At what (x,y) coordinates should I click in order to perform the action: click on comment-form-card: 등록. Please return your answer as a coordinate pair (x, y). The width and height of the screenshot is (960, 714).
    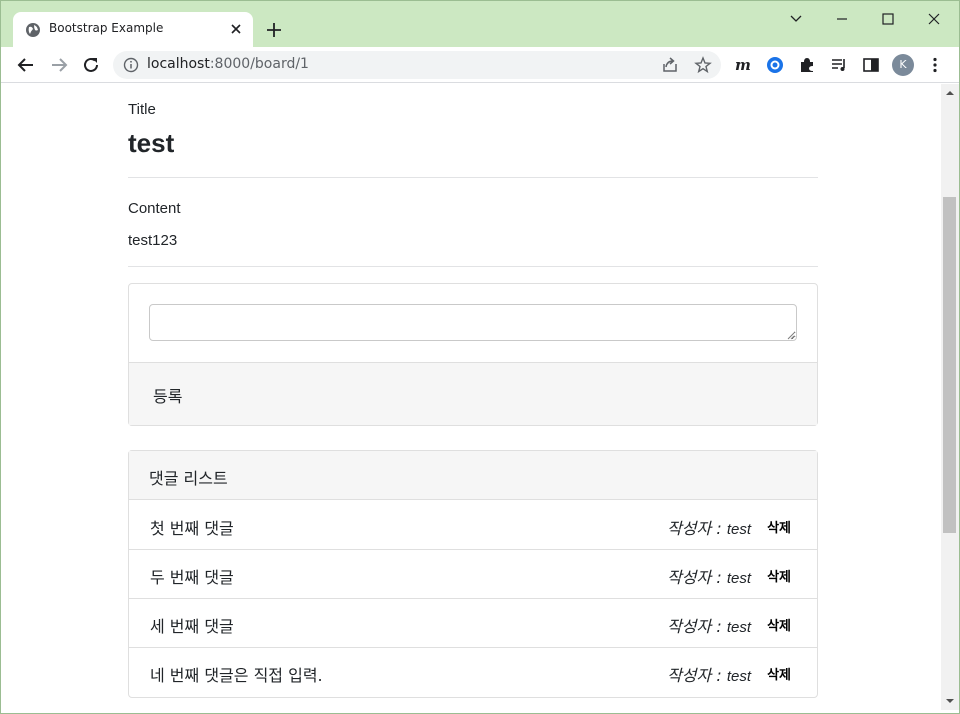
    Looking at the image, I should click on (473, 354).